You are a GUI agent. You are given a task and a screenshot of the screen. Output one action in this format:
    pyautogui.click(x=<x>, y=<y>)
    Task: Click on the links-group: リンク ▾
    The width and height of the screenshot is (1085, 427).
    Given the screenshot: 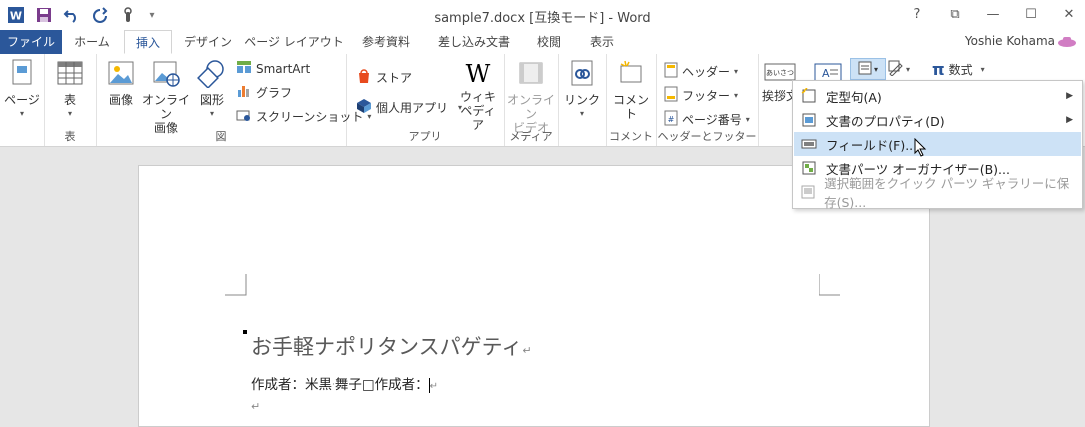 What is the action you would take?
    pyautogui.click(x=582, y=100)
    